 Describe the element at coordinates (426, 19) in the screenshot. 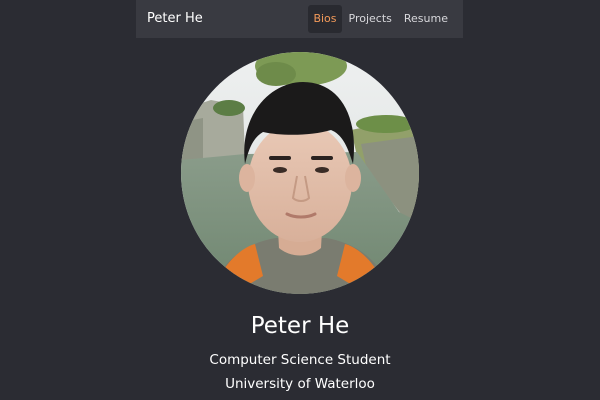

I see `nav-link-resume: Resume` at that location.